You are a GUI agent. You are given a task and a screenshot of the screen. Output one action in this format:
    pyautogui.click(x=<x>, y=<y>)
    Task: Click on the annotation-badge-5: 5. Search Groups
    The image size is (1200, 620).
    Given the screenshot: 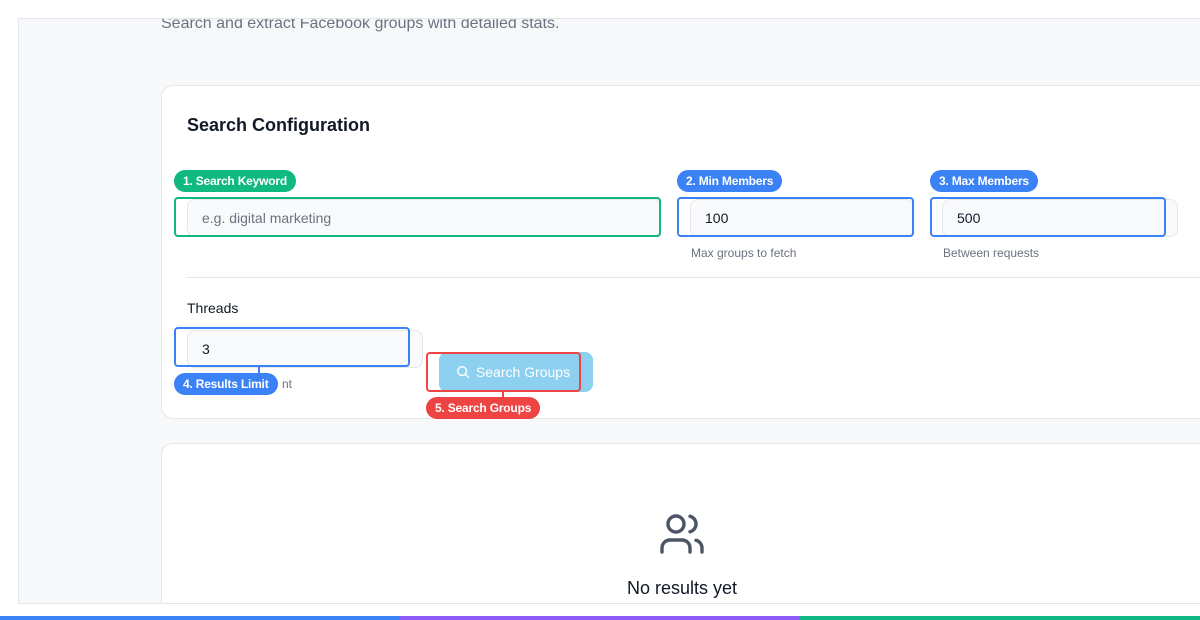 What is the action you would take?
    pyautogui.click(x=483, y=408)
    